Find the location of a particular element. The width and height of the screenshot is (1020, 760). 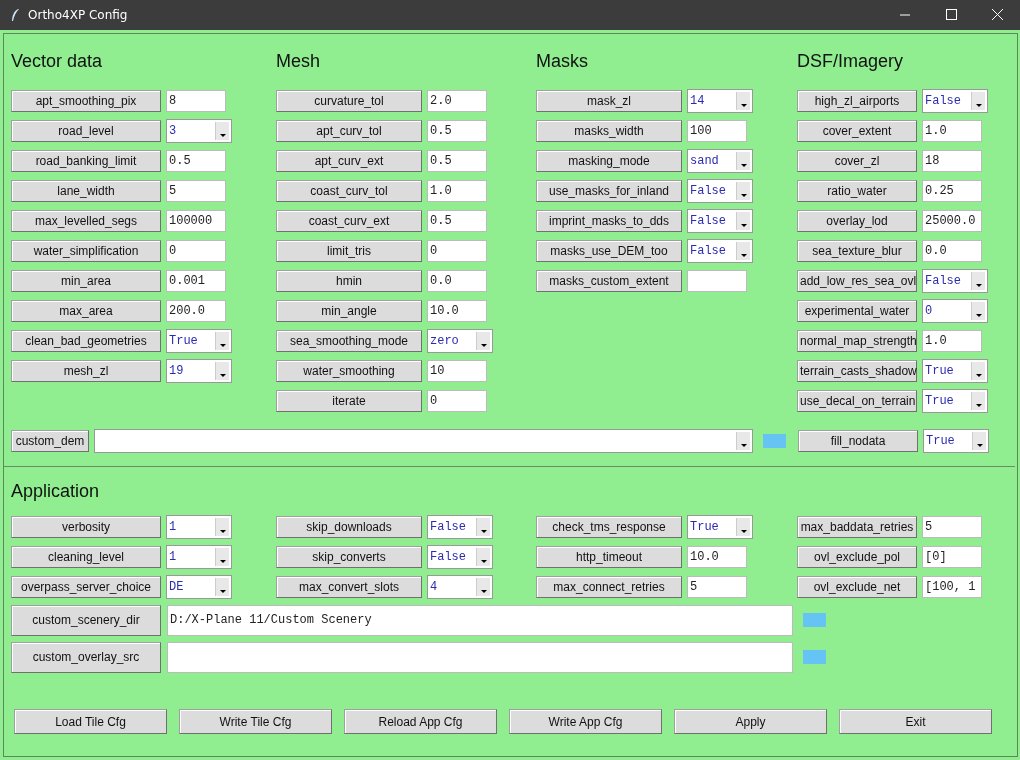

parameter-button: use_decal_on_terrain is located at coordinates (857, 401).